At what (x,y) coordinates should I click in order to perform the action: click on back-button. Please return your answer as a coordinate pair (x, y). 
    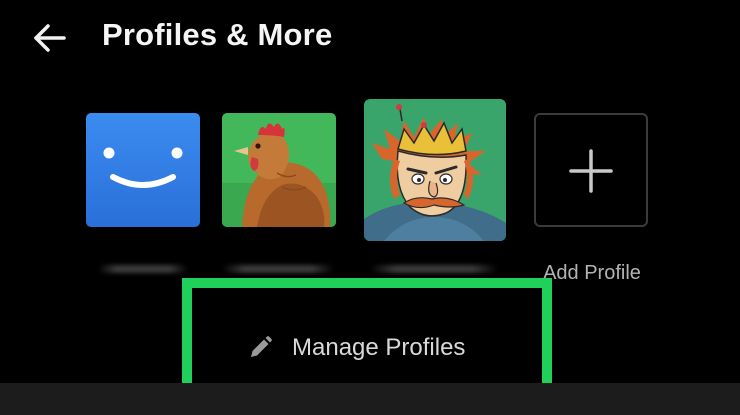
    Looking at the image, I should click on (52, 38).